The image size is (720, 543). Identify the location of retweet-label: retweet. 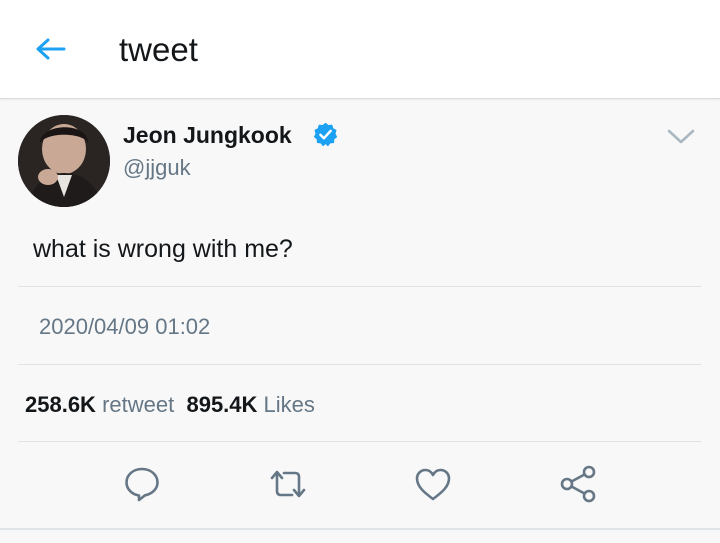
(138, 404).